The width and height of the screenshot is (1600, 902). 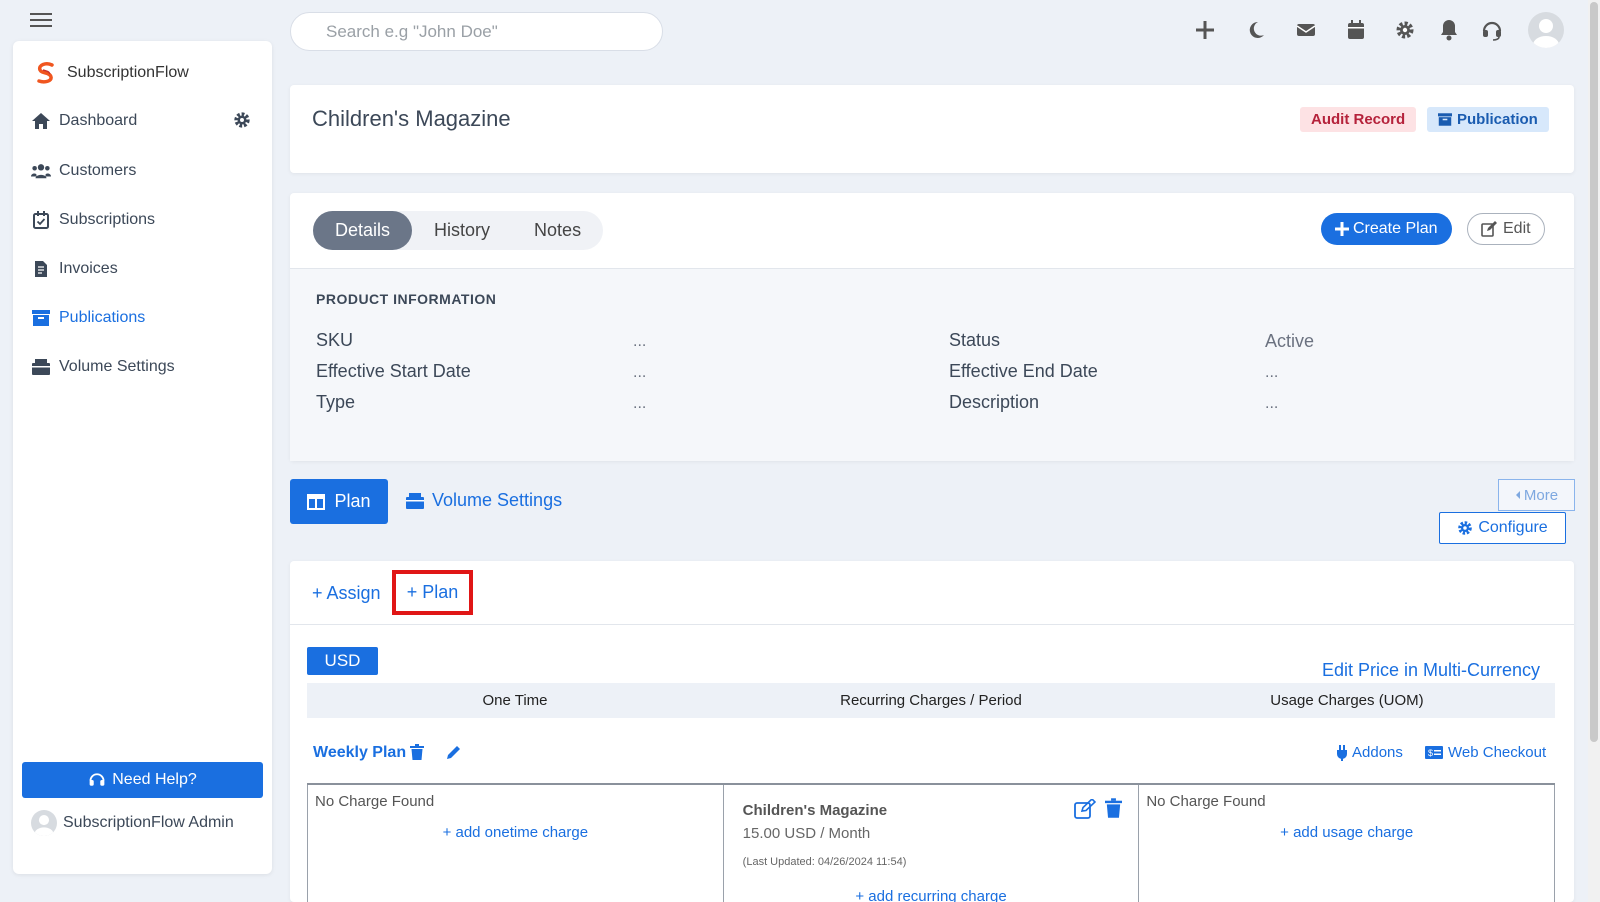 I want to click on web-checkout-link: $ Web Checkout, so click(x=1485, y=752).